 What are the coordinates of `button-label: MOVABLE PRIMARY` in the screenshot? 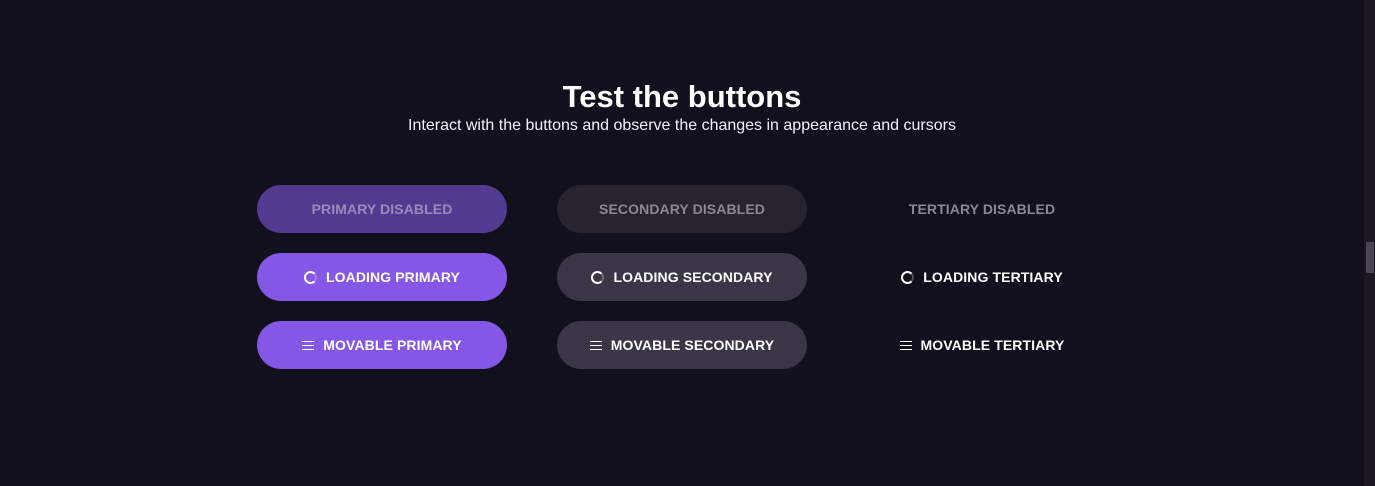 It's located at (392, 345).